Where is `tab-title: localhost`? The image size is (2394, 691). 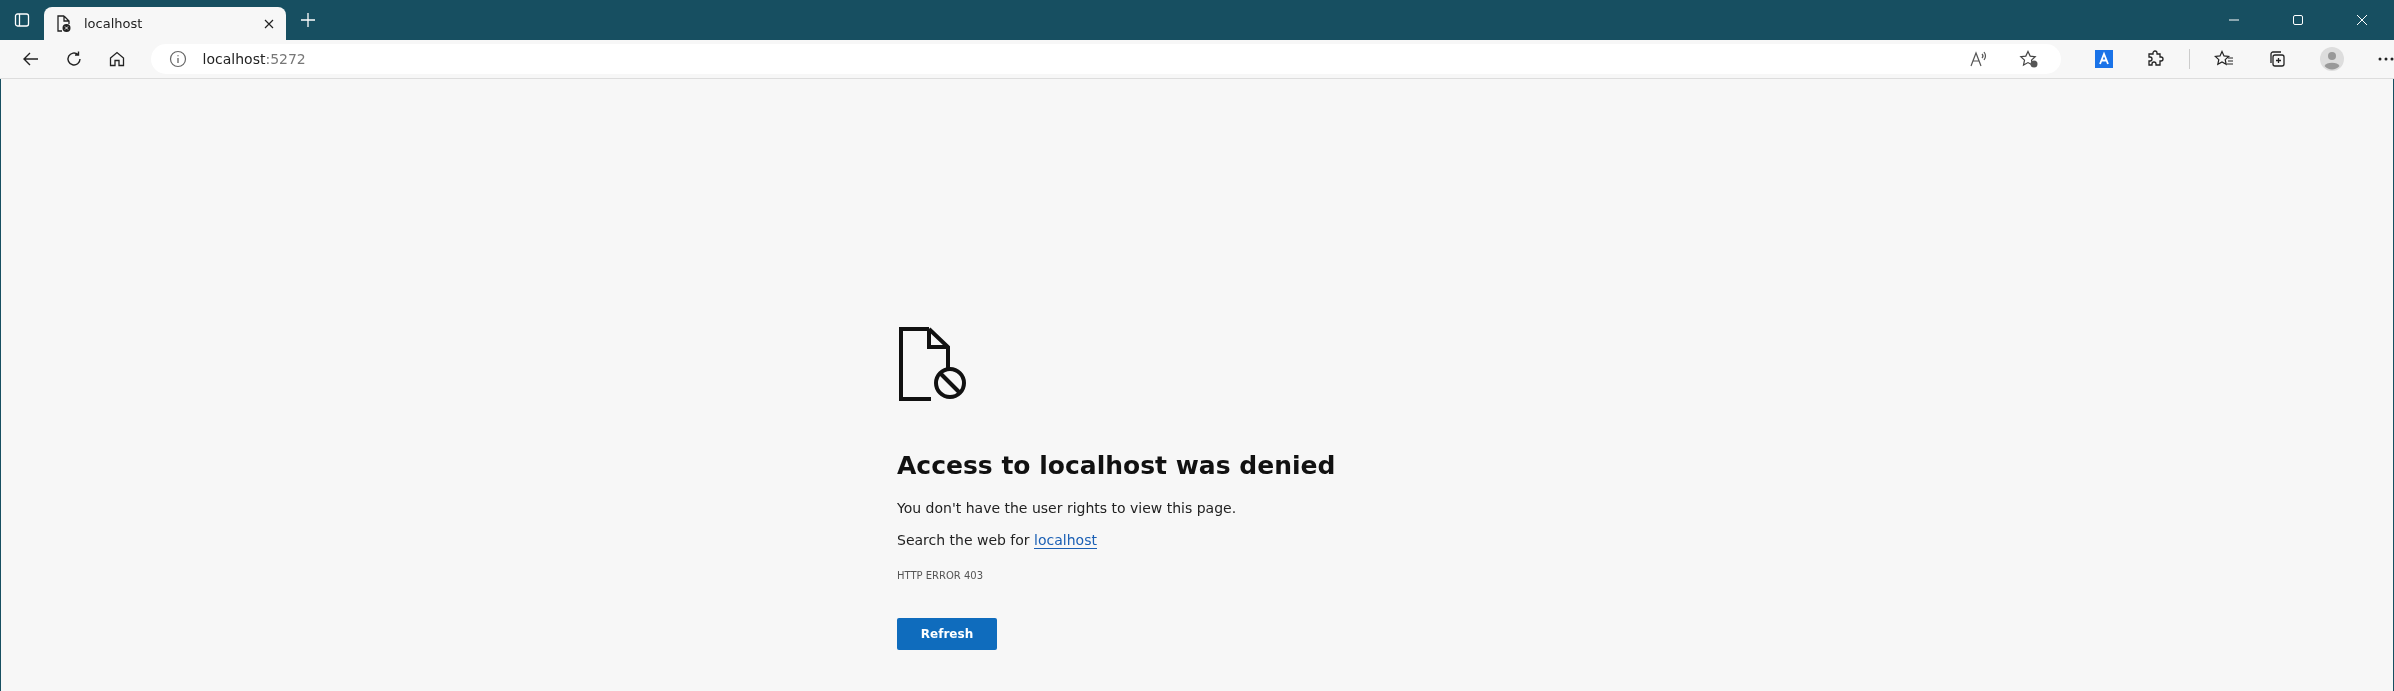 tab-title: localhost is located at coordinates (113, 23).